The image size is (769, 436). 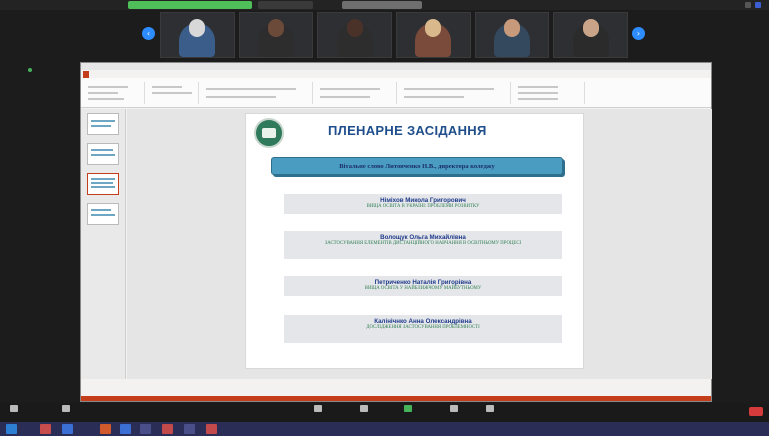 I want to click on prev-participants-icon: ‹, so click(x=148, y=33).